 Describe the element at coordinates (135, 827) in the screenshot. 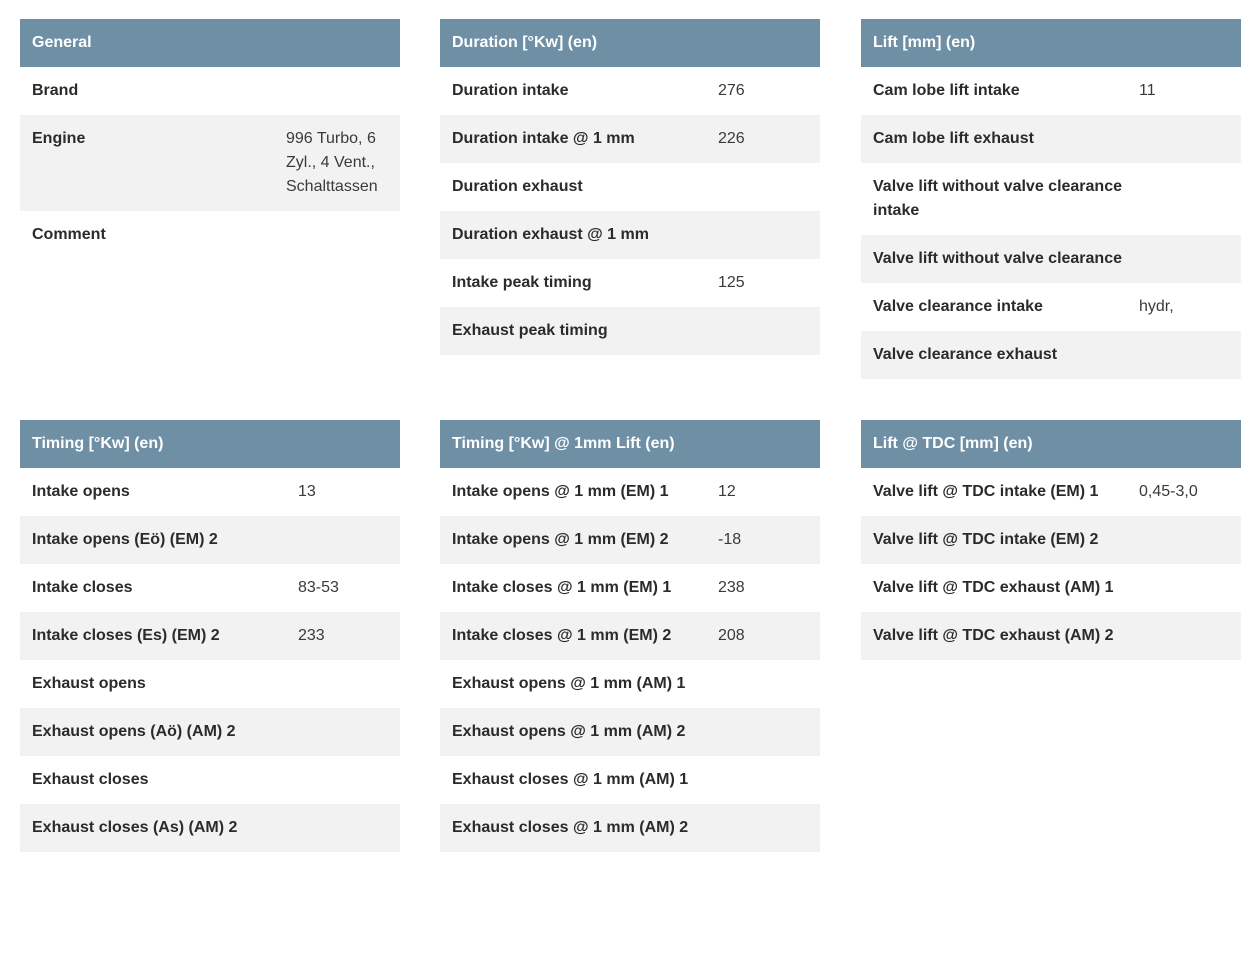

I see `row-label: Exhaust closes (As) (AM) 2` at that location.